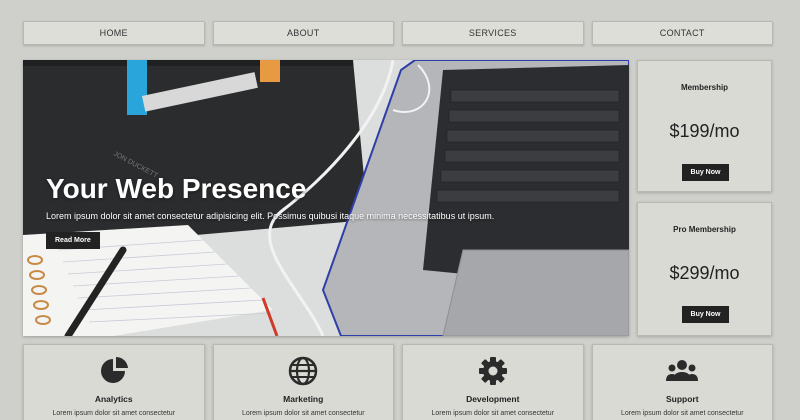 Image resolution: width=800 pixels, height=420 pixels. What do you see at coordinates (682, 399) in the screenshot?
I see `feature-title: Support` at bounding box center [682, 399].